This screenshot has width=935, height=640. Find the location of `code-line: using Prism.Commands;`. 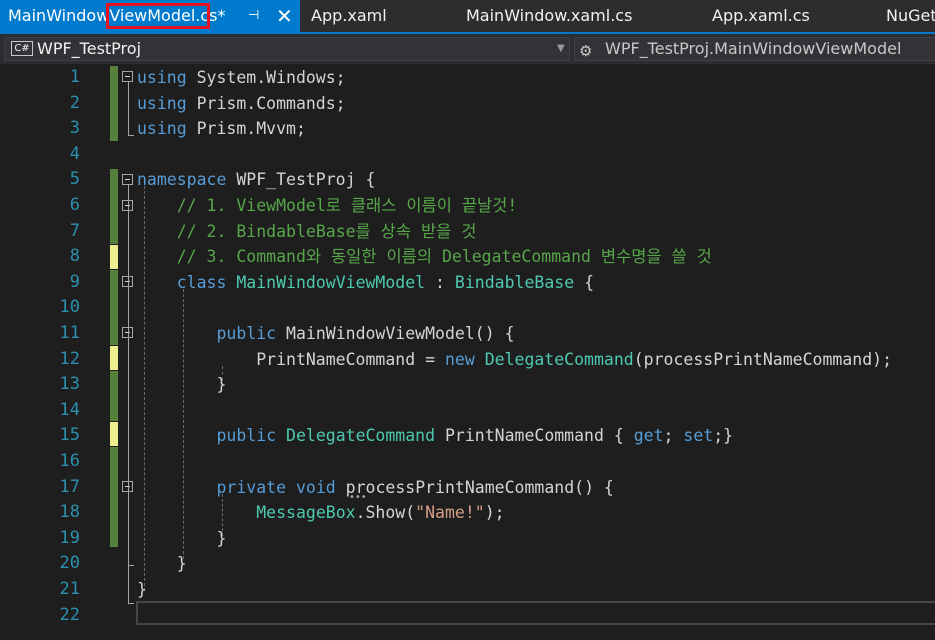

code-line: using Prism.Commands; is located at coordinates (241, 104).